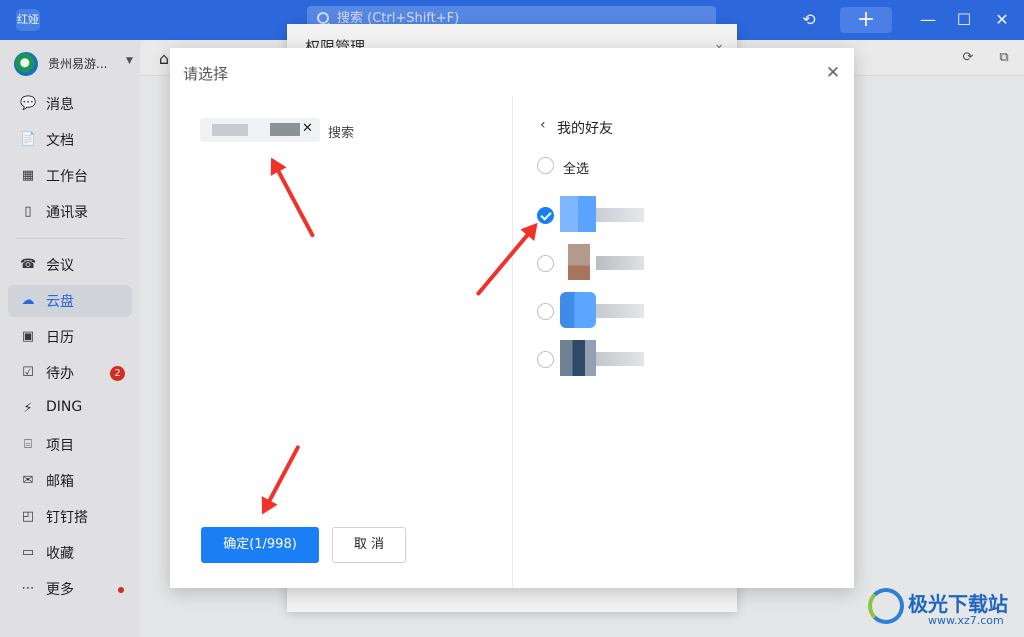 This screenshot has height=637, width=1024. I want to click on select-all-radio, so click(545, 165).